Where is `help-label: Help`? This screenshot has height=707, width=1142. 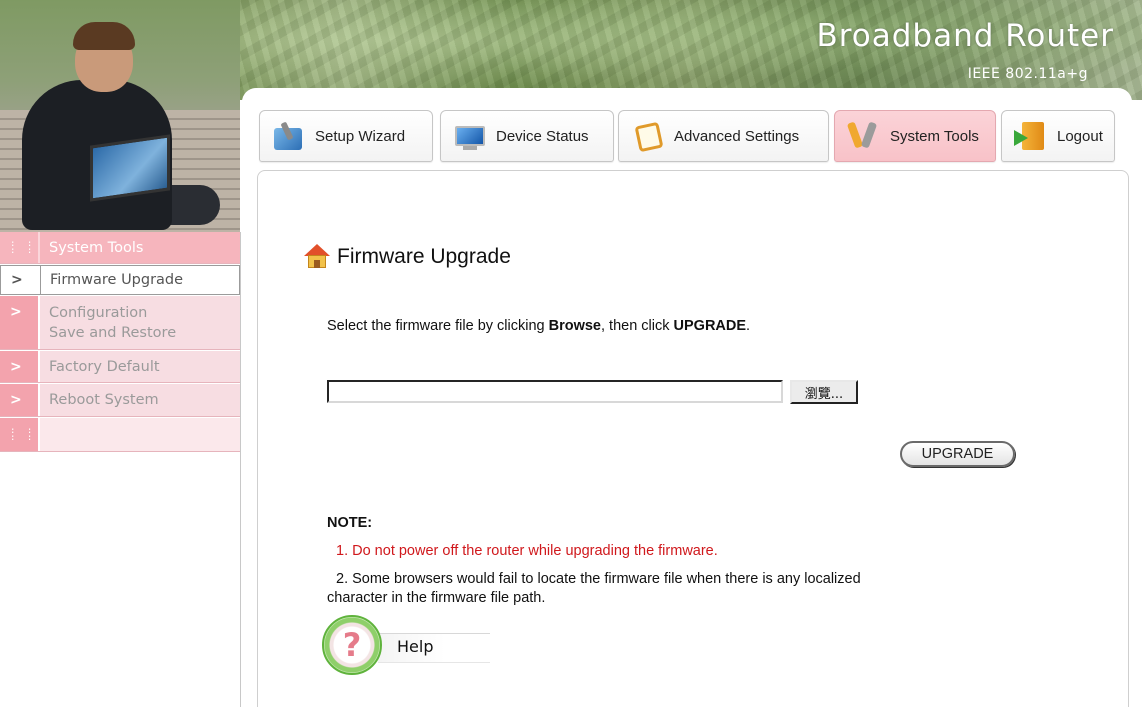
help-label: Help is located at coordinates (415, 646).